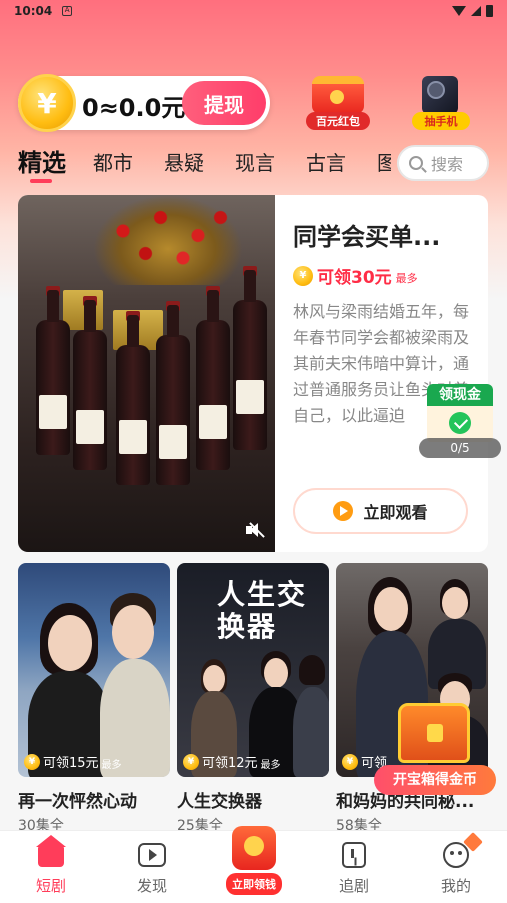 The width and height of the screenshot is (507, 903). I want to click on nav-item-duanju: 短剧, so click(51, 865).